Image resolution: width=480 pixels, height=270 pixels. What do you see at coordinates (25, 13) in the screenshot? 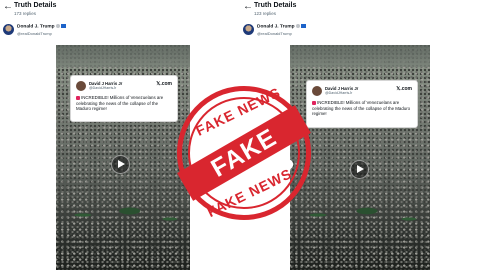
I see `reply-count: 173 replies` at bounding box center [25, 13].